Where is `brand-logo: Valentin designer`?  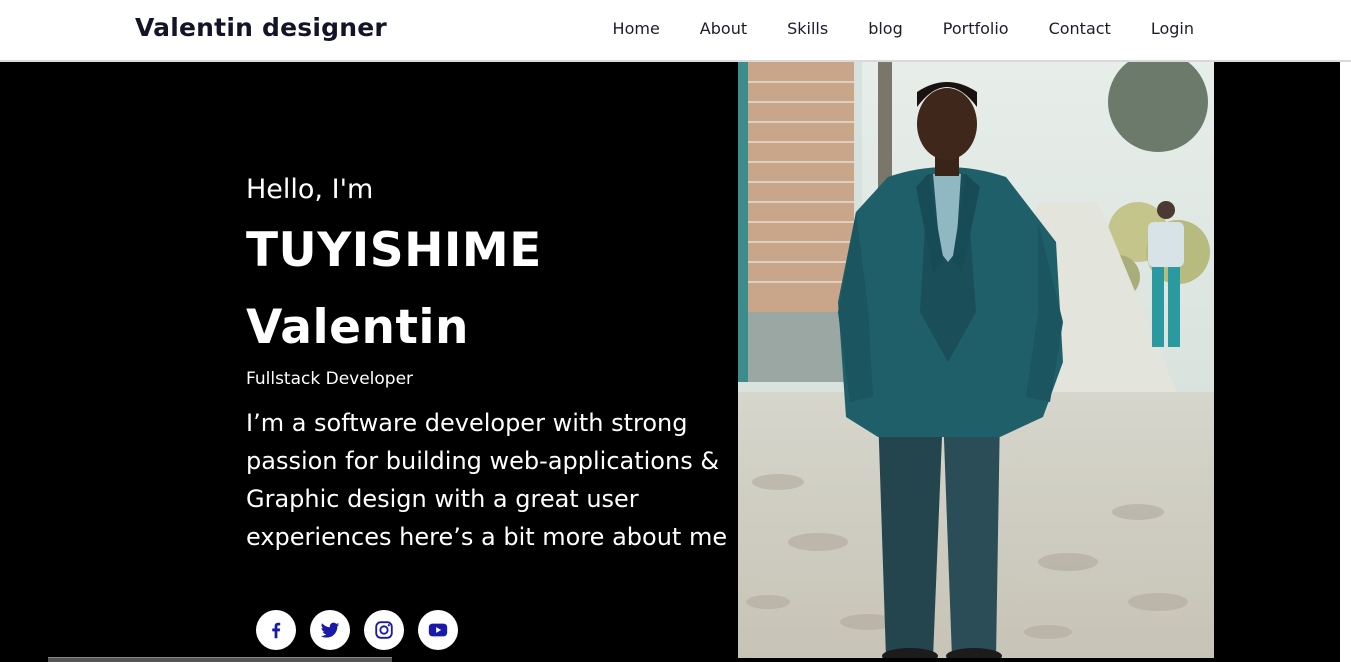
brand-logo: Valentin designer is located at coordinates (261, 27).